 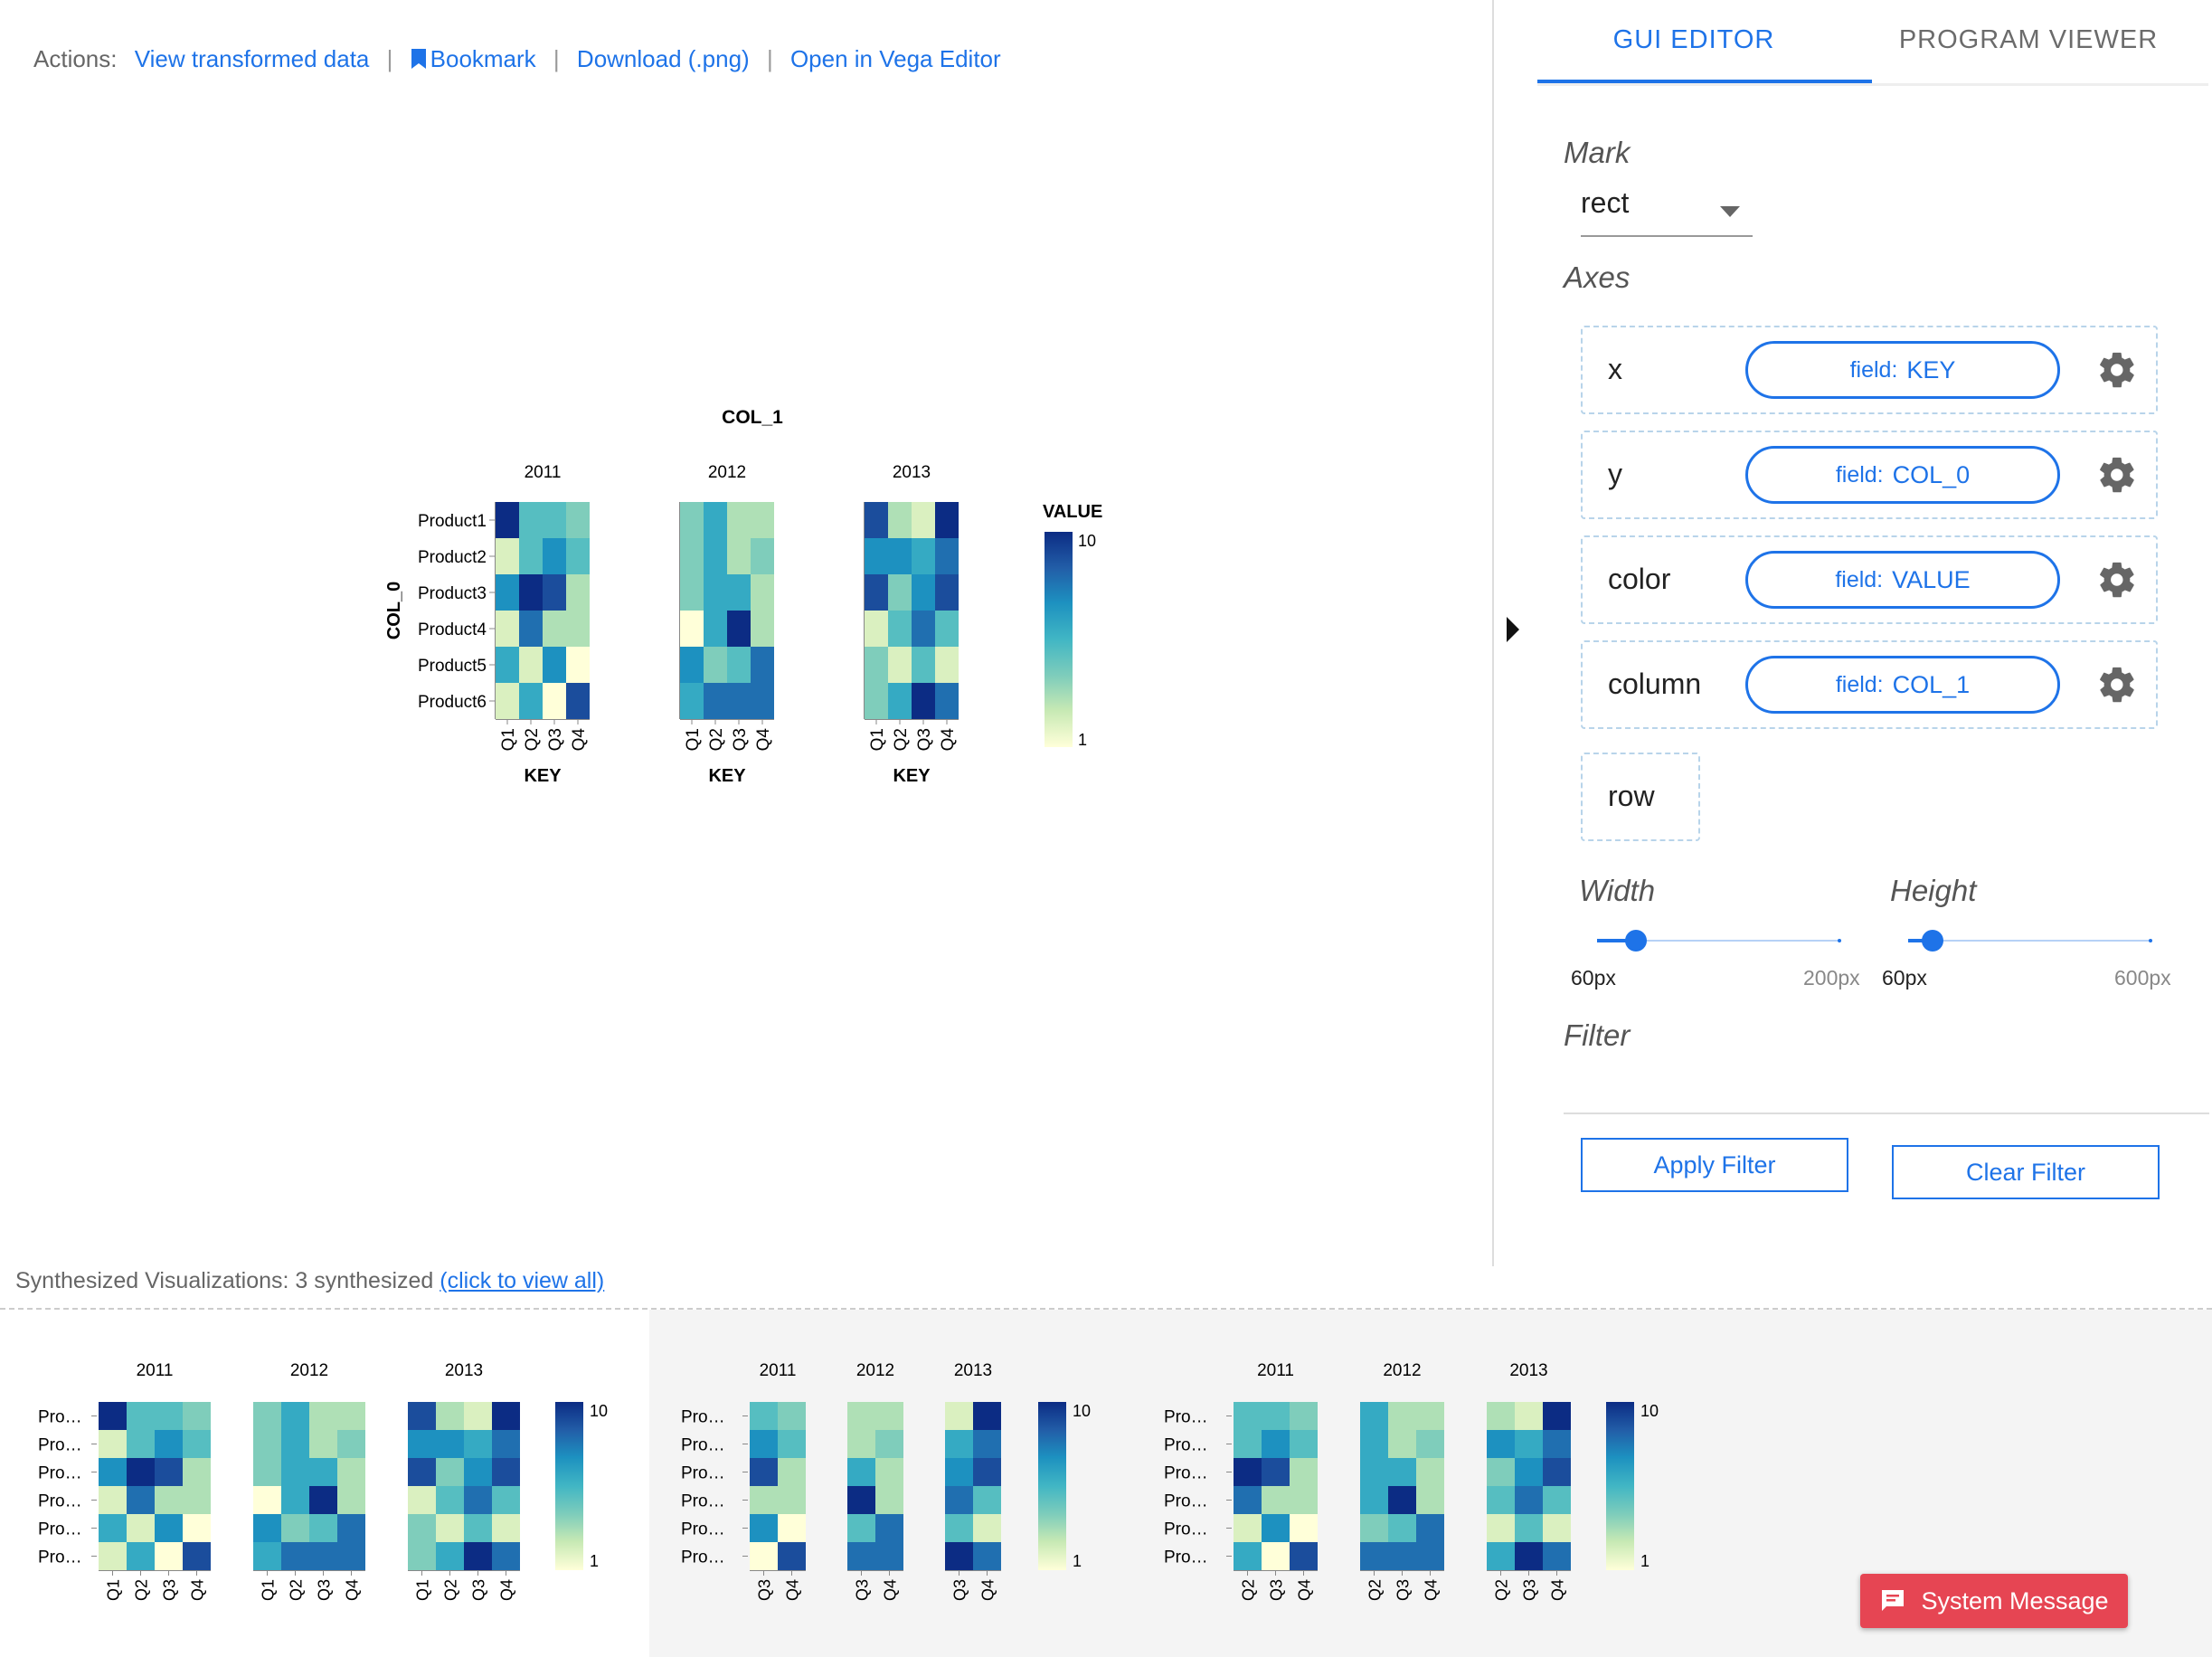 What do you see at coordinates (309, 1370) in the screenshot?
I see `thumb-facet-header: 2012` at bounding box center [309, 1370].